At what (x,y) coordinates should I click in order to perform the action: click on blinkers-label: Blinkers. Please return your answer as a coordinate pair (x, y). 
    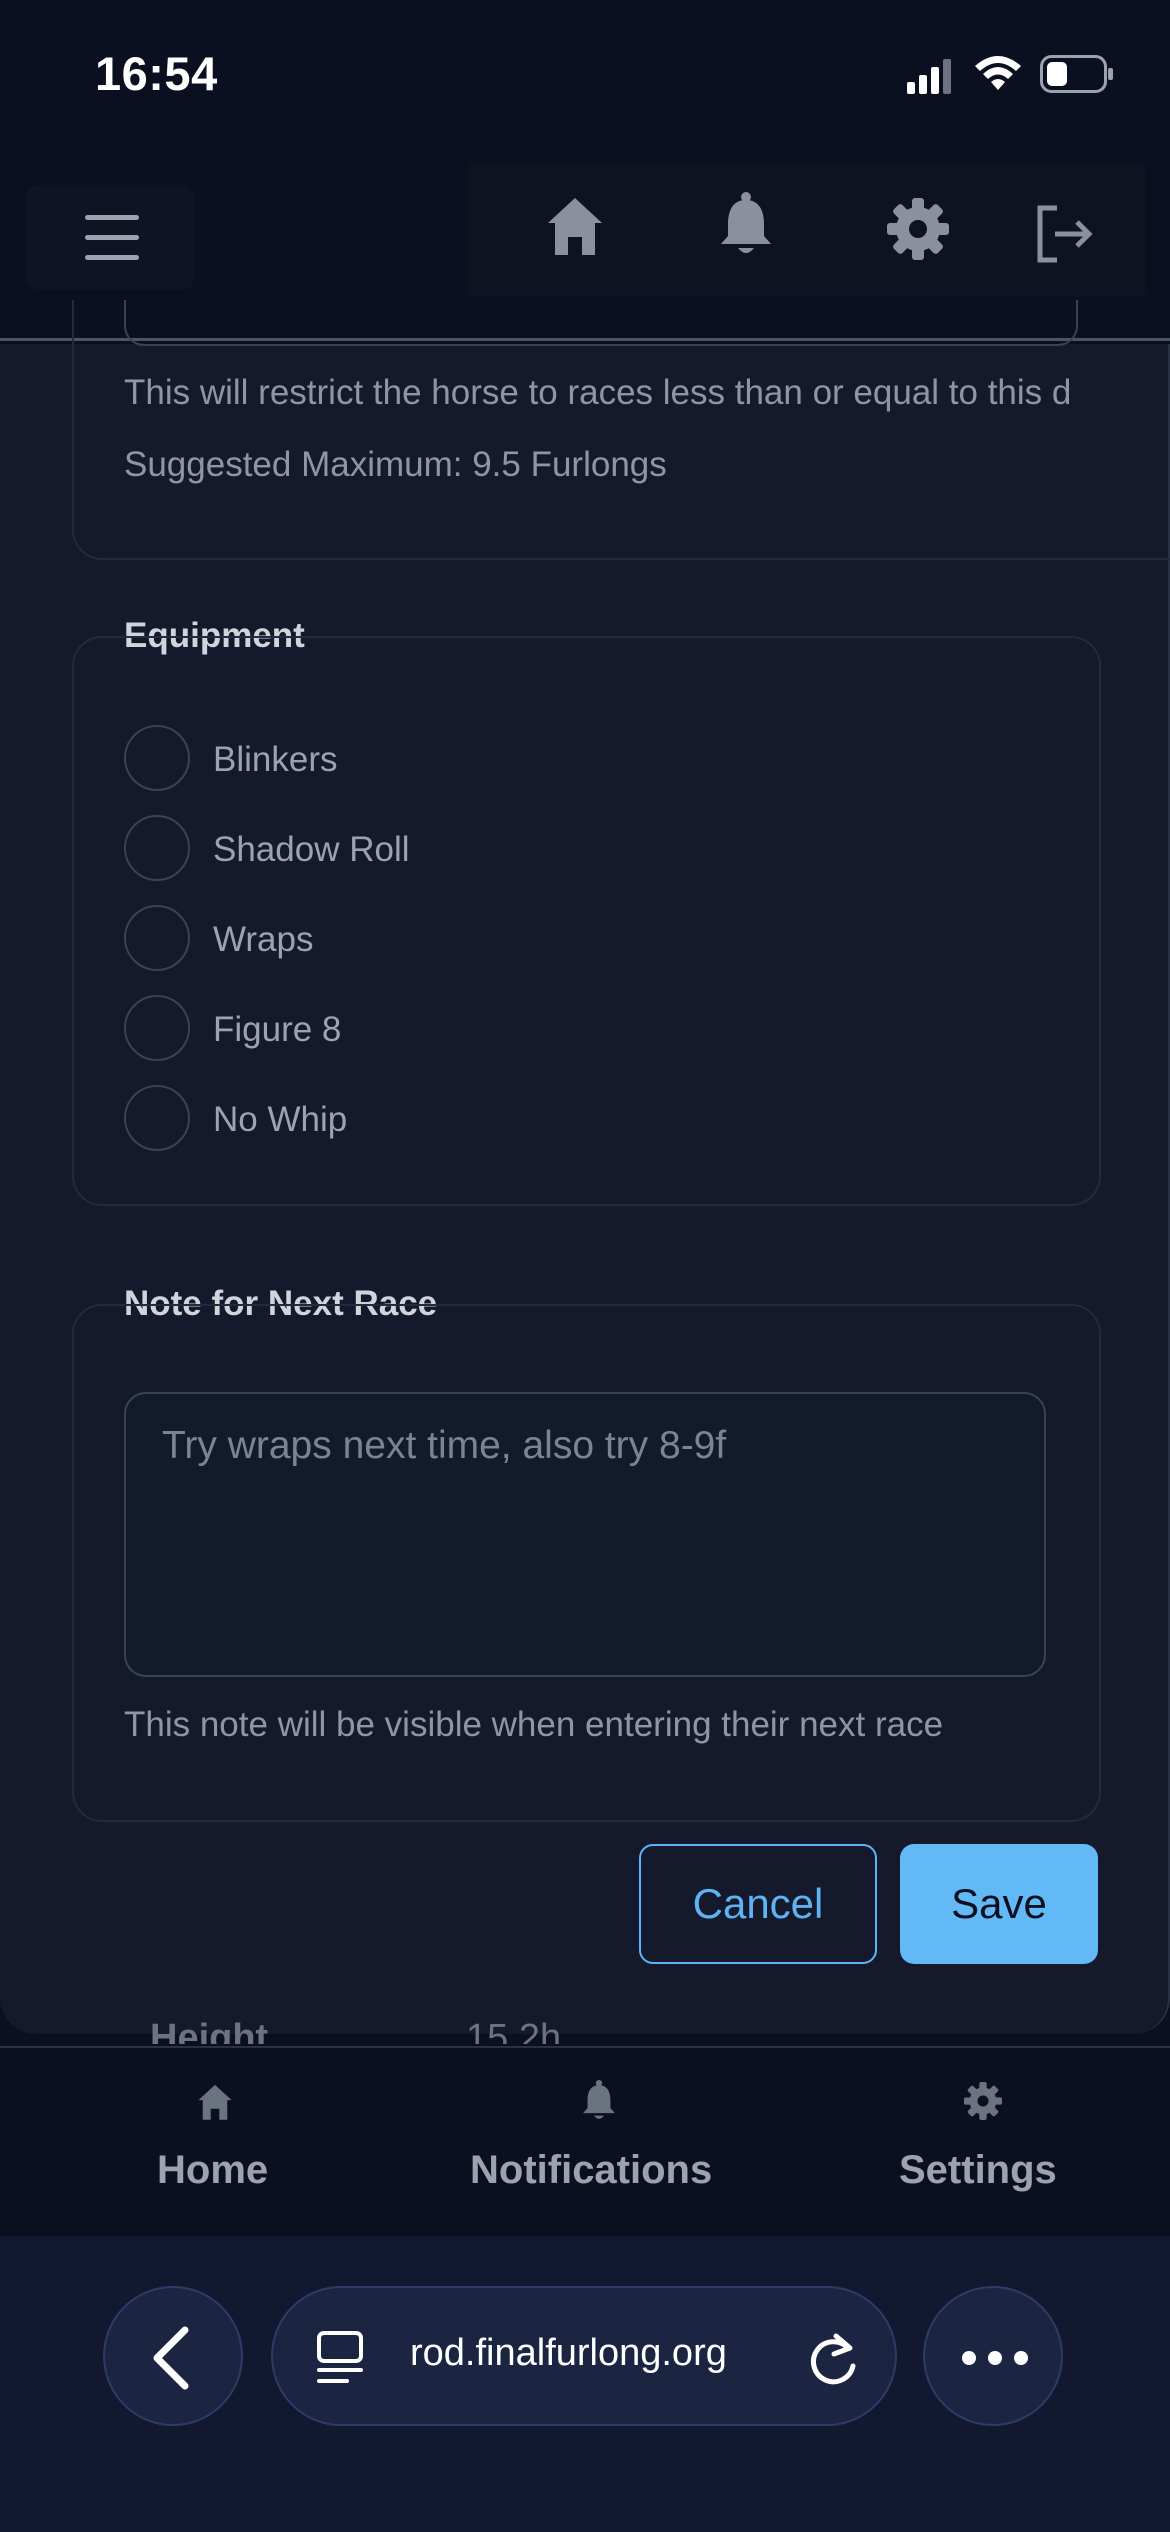
    Looking at the image, I should click on (275, 760).